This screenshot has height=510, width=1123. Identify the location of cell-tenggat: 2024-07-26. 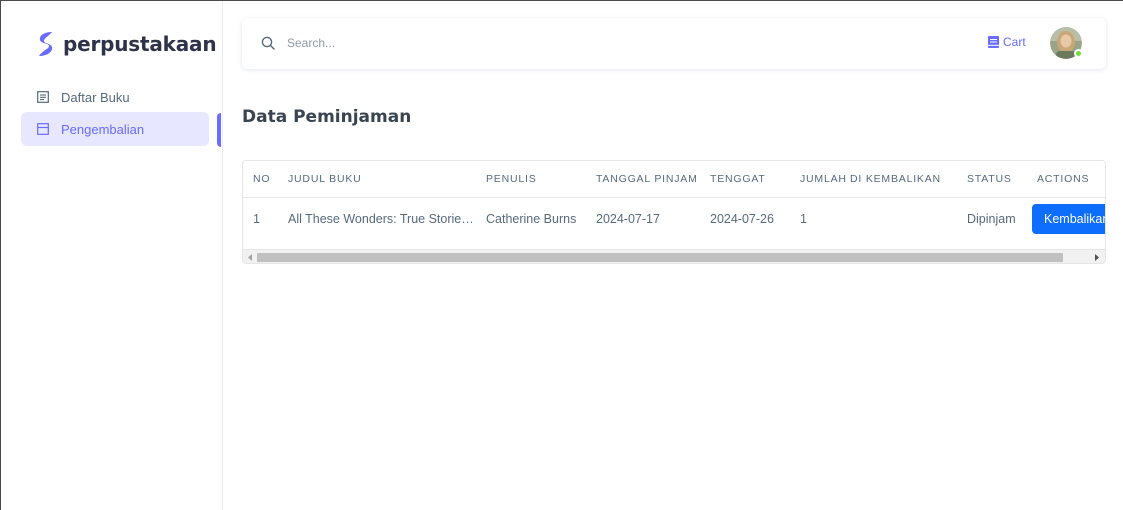
(742, 219).